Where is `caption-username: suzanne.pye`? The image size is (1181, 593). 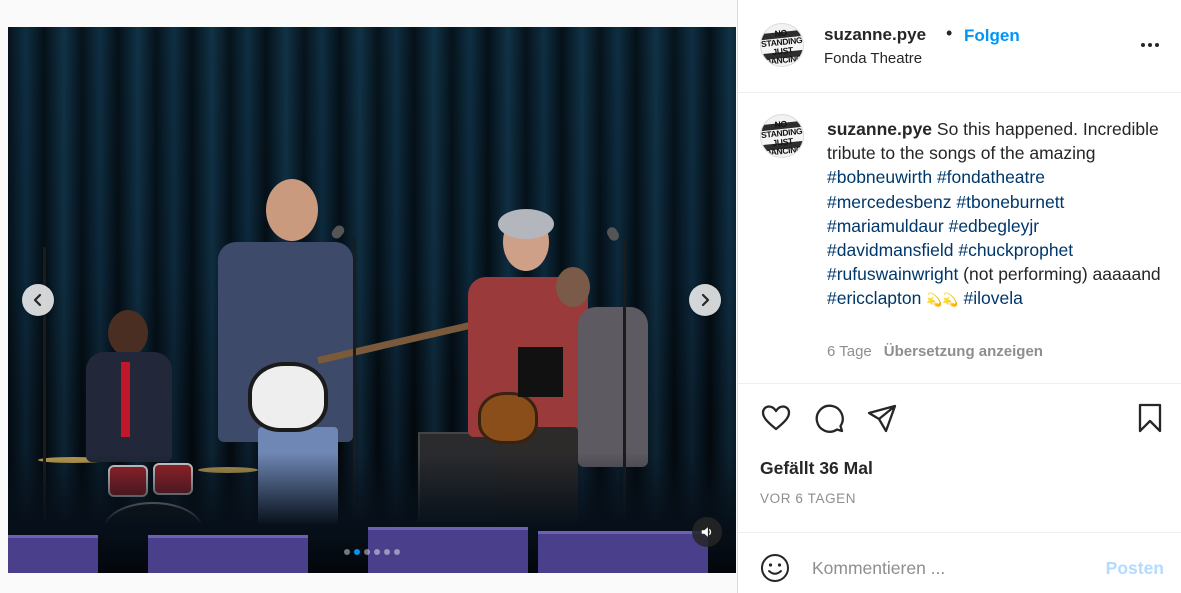
caption-username: suzanne.pye is located at coordinates (879, 129).